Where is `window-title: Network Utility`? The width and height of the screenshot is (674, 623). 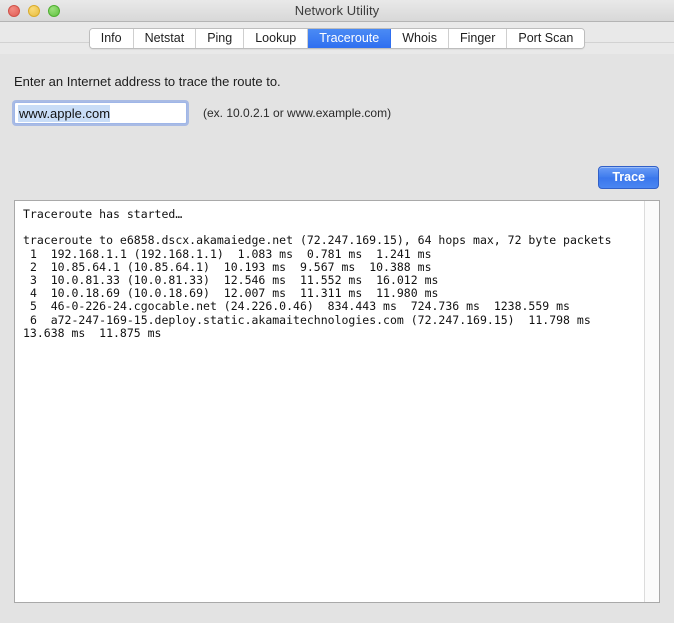
window-title: Network Utility is located at coordinates (337, 10).